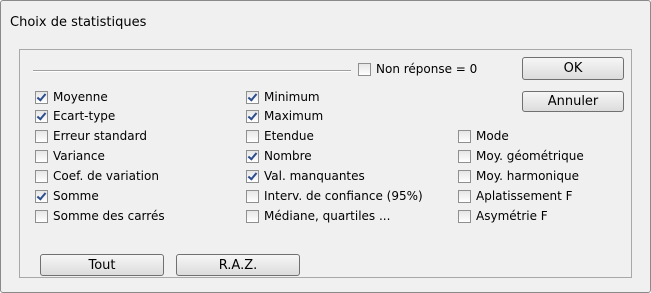 The width and height of the screenshot is (651, 293). I want to click on separator-line, so click(192, 71).